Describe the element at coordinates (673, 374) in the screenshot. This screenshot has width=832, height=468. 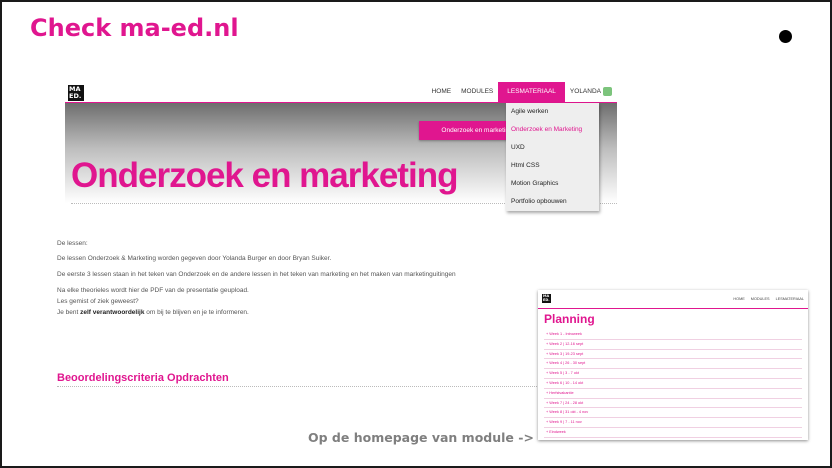
I see `planning-row: + Week 5 | 3 - 7 okt` at that location.